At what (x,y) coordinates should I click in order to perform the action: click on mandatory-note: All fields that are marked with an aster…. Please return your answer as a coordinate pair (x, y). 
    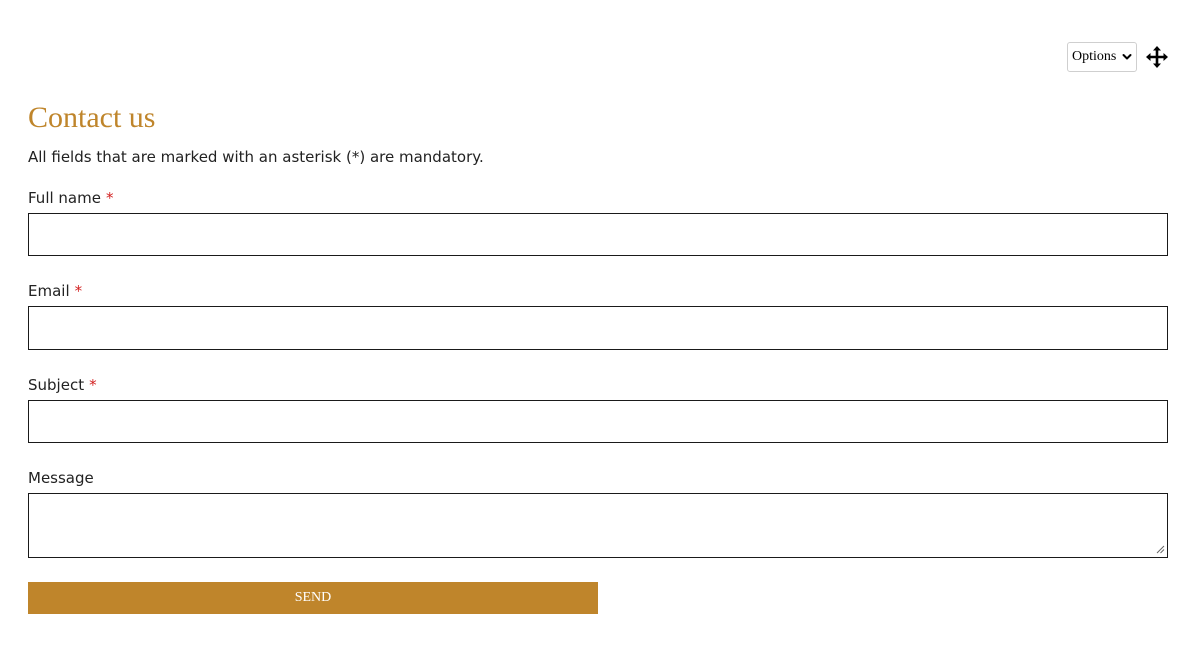
    Looking at the image, I should click on (256, 157).